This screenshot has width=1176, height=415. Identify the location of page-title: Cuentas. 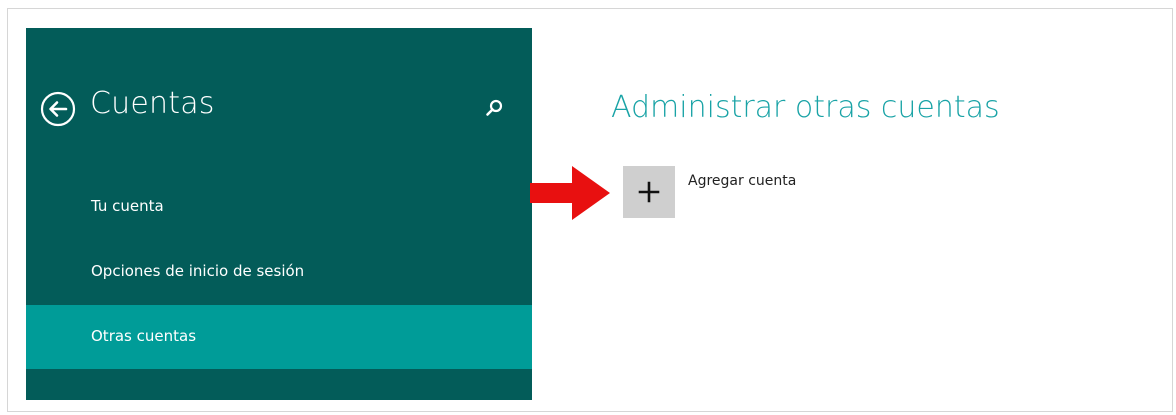
(152, 103).